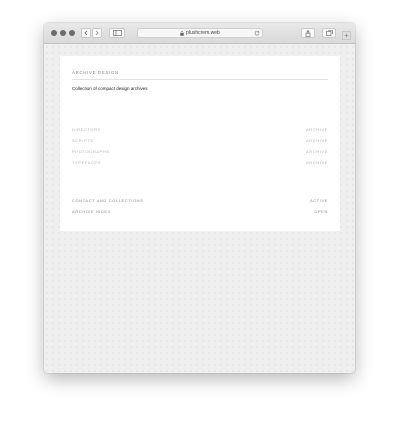  Describe the element at coordinates (63, 33) in the screenshot. I see `minimize-window-button` at that location.